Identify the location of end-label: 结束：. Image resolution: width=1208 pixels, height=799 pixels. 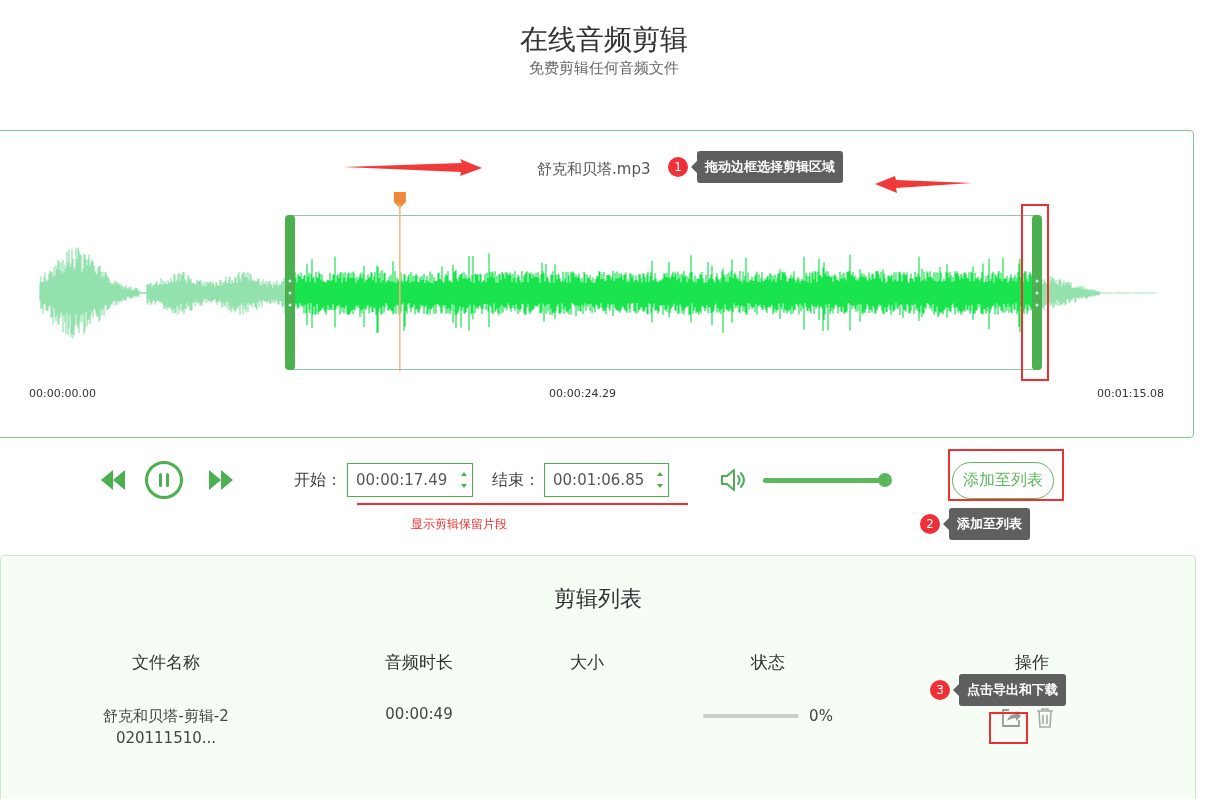
(516, 480).